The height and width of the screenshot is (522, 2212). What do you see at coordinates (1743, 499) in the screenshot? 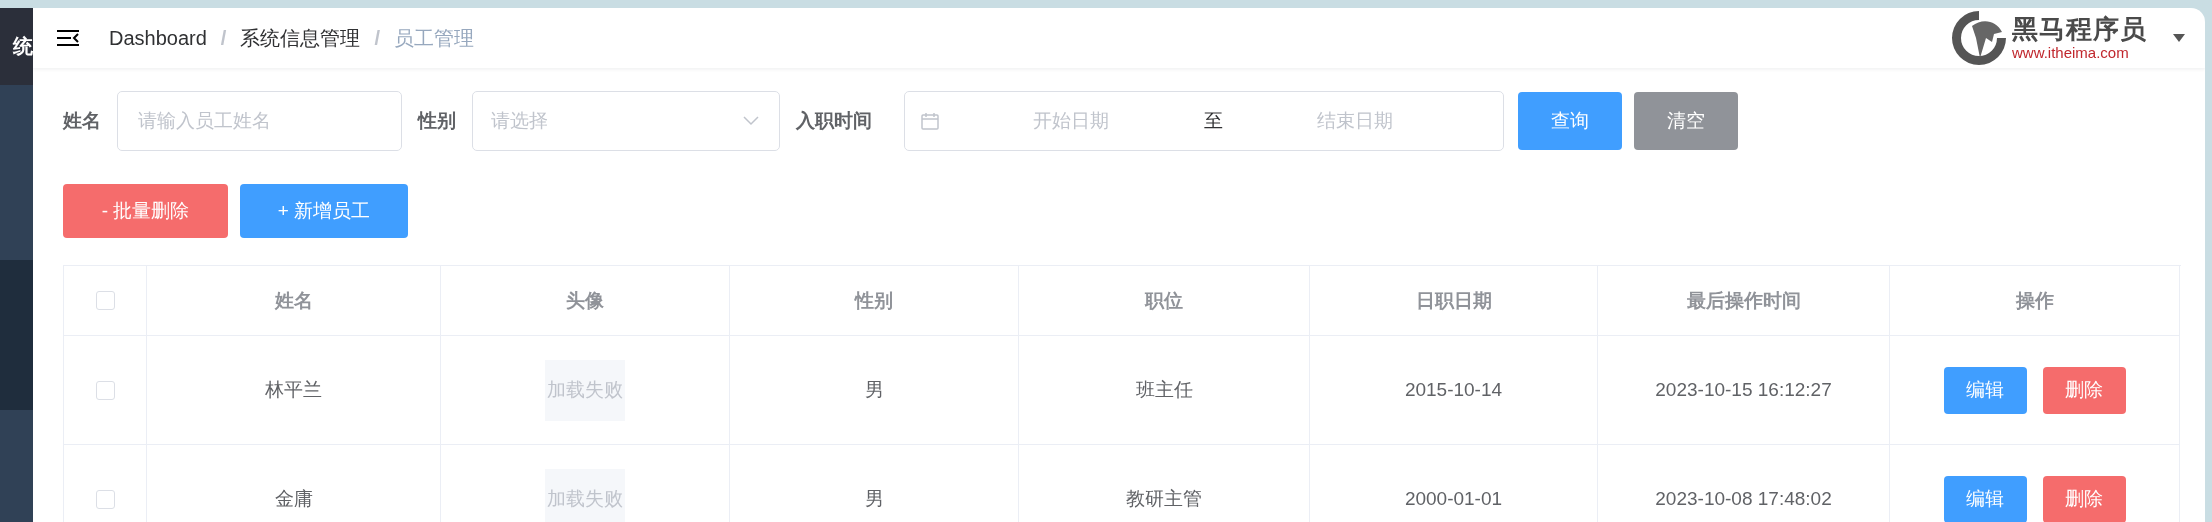
I see `table-cell: 2023-10-08 17:48:02` at bounding box center [1743, 499].